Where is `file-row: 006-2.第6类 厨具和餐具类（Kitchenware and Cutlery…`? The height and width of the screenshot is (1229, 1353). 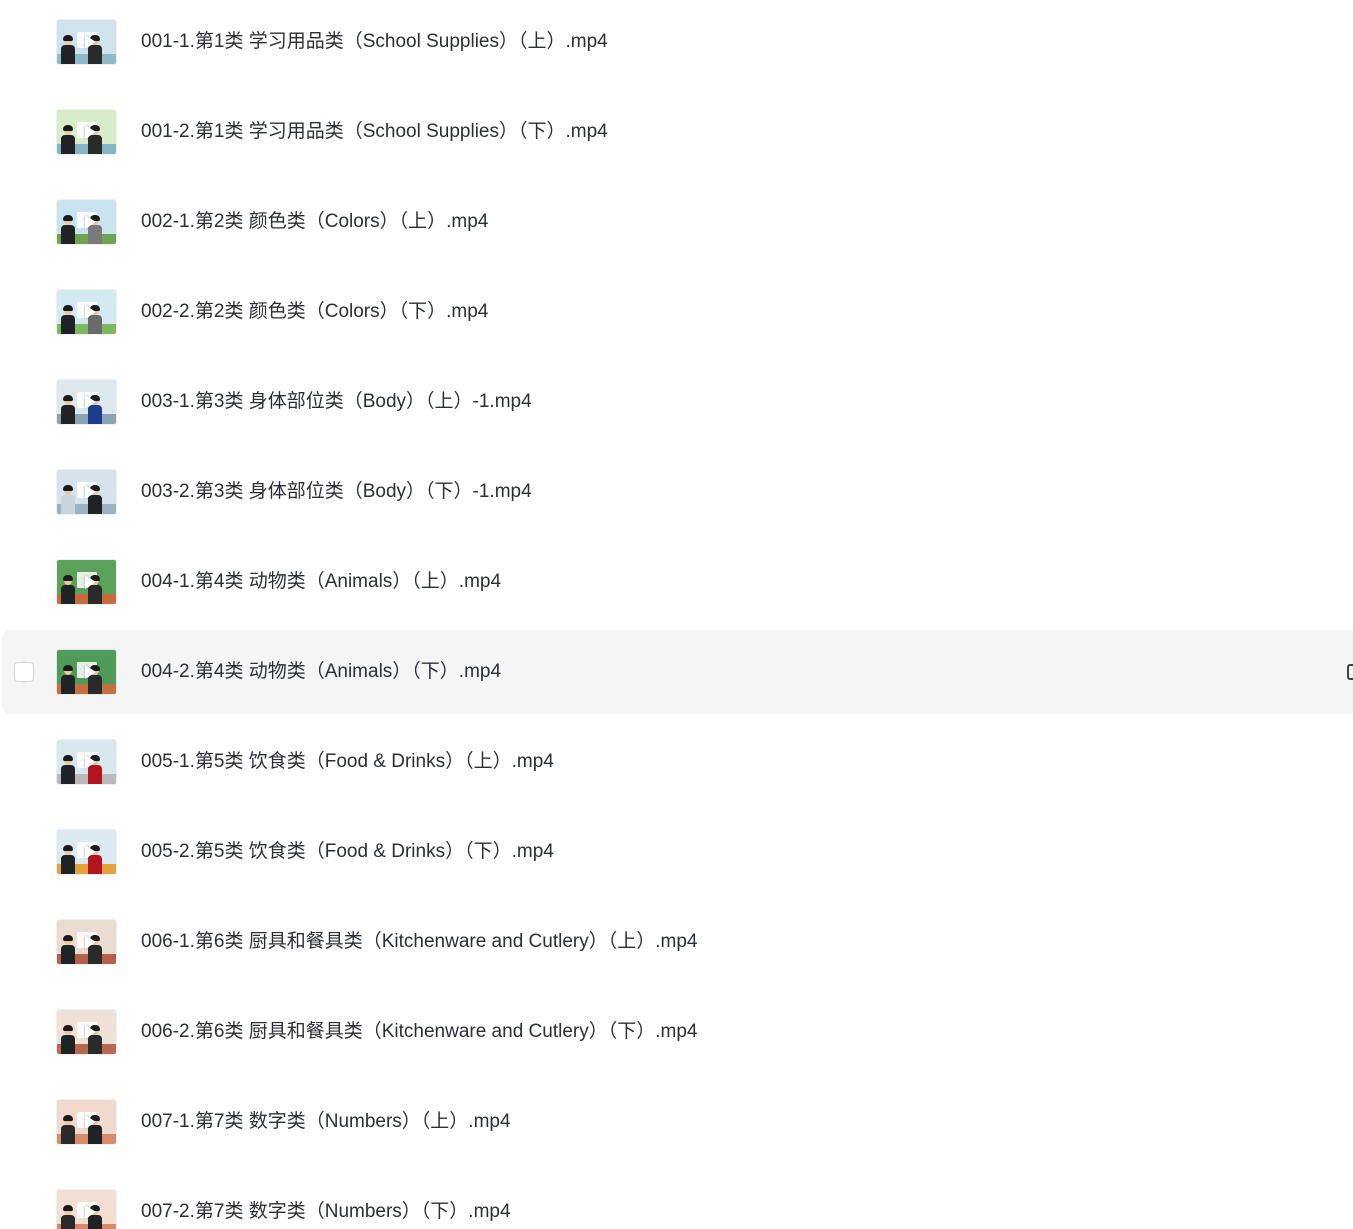
file-row: 006-2.第6类 厨具和餐具类（Kitchenware and Cutlery… is located at coordinates (677, 1032).